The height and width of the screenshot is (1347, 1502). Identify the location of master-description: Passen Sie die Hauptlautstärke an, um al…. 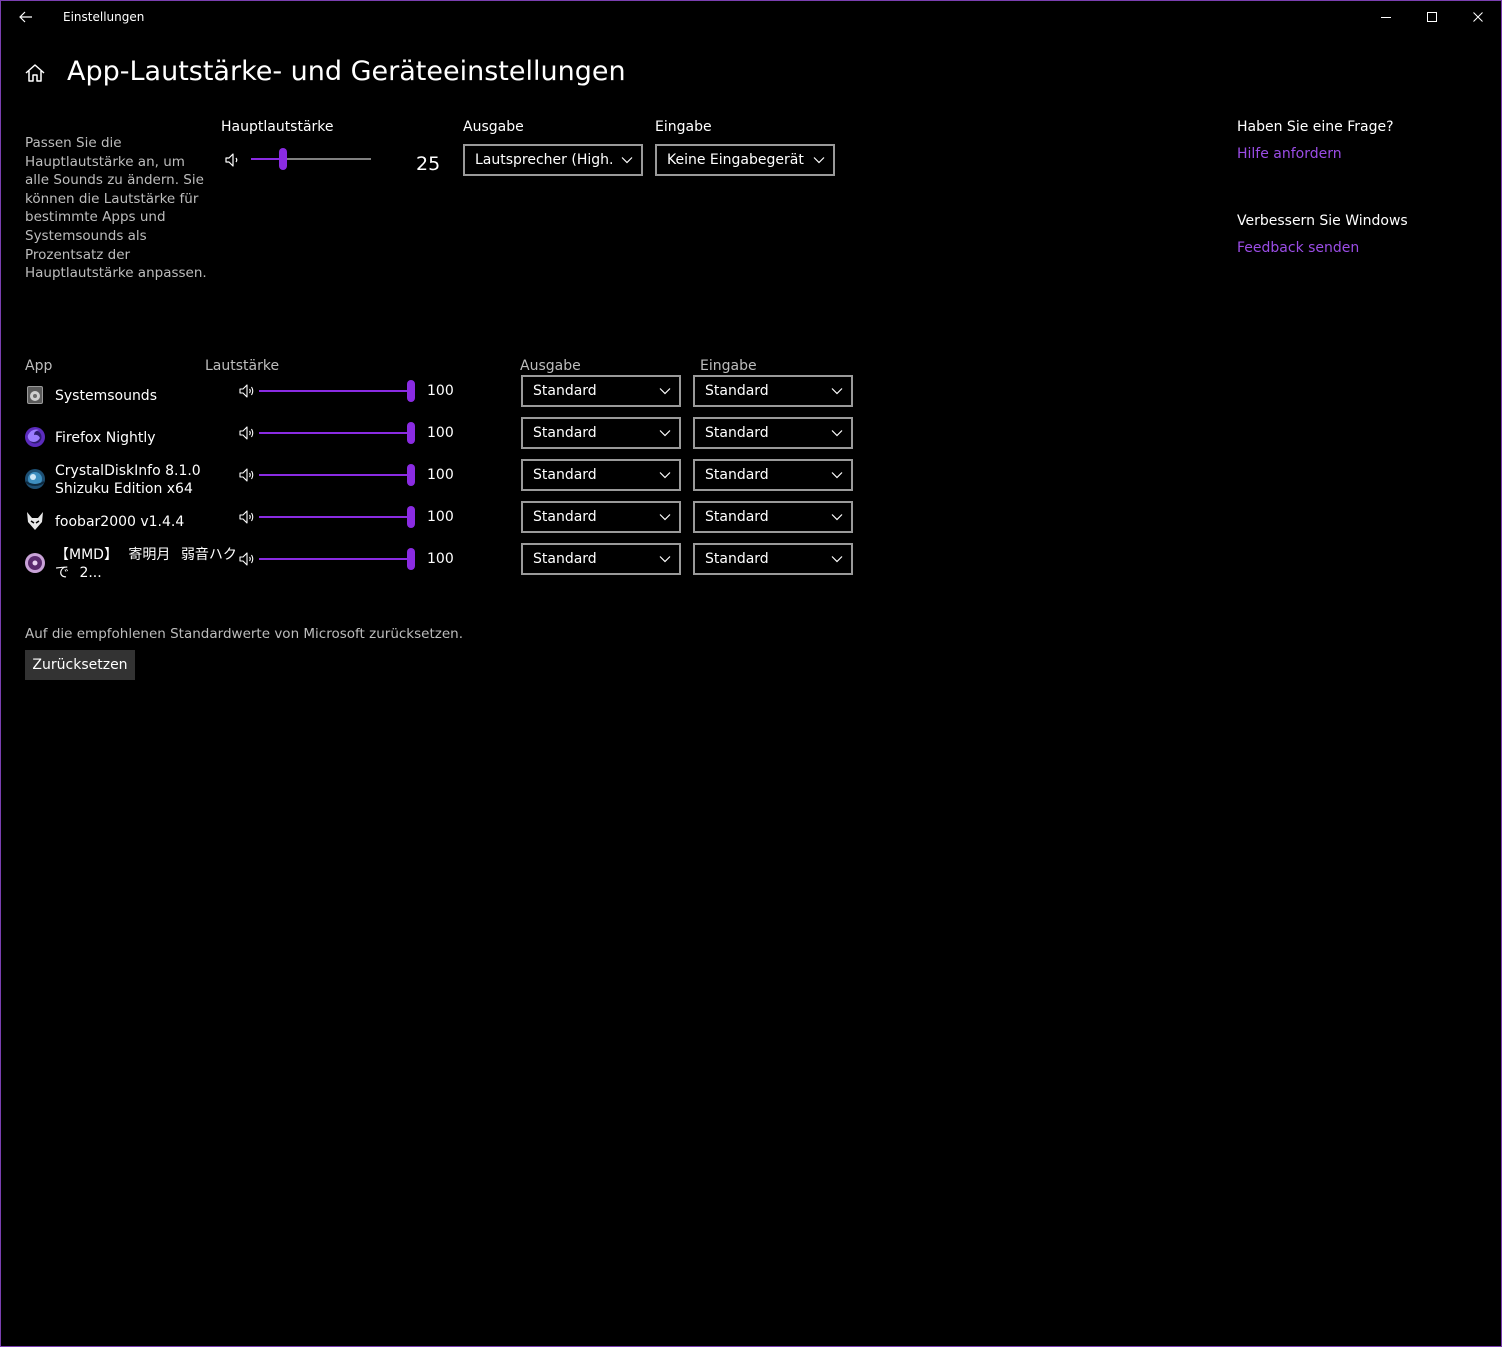
(116, 208).